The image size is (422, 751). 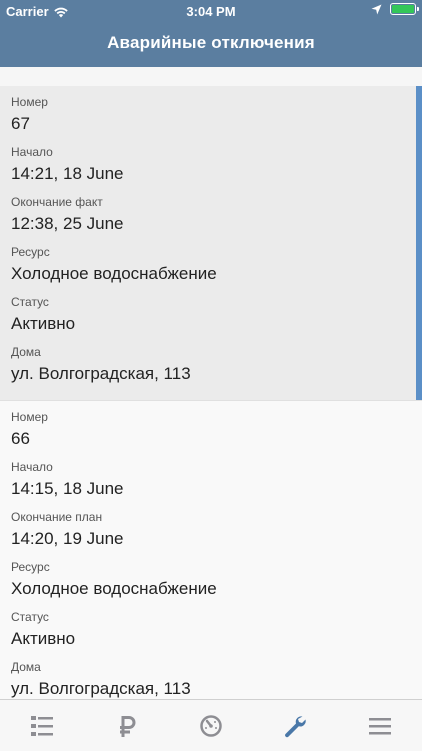 I want to click on field-label: Окончание план, so click(x=57, y=517).